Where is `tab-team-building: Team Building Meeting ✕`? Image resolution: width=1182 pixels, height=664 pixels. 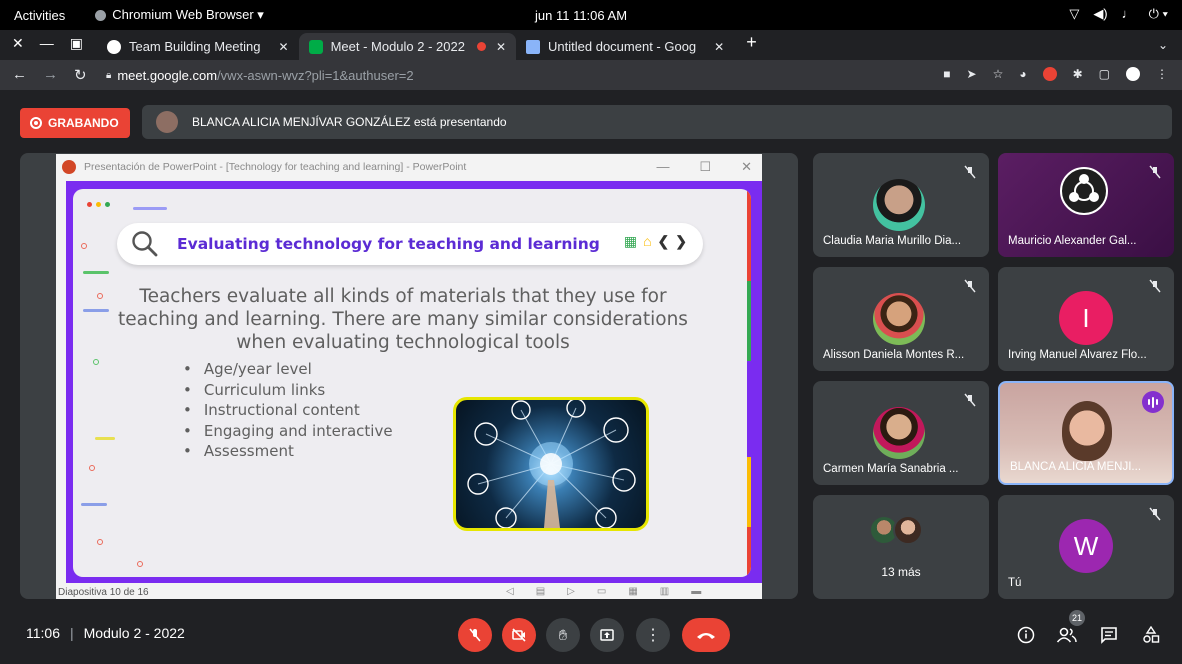 tab-team-building: Team Building Meeting ✕ is located at coordinates (198, 46).